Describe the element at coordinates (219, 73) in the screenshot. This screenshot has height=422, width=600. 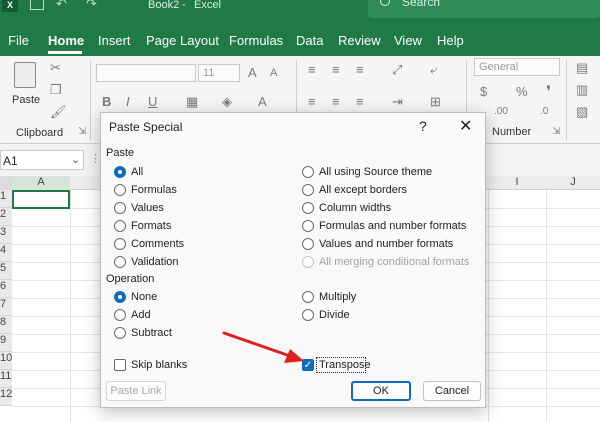
I see `font-size-select: 11` at that location.